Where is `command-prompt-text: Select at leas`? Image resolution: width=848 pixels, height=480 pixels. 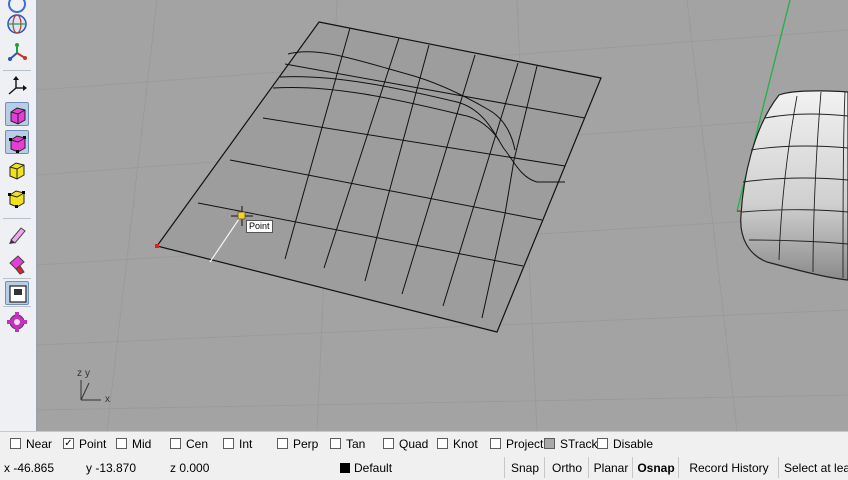 command-prompt-text: Select at leas is located at coordinates (813, 467).